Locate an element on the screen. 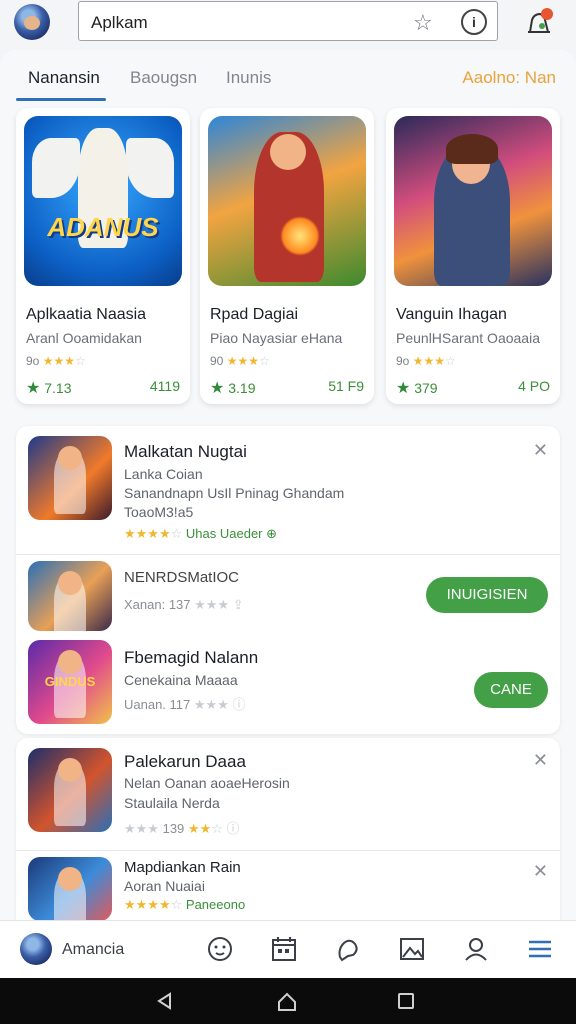  chat-icon is located at coordinates (348, 949).